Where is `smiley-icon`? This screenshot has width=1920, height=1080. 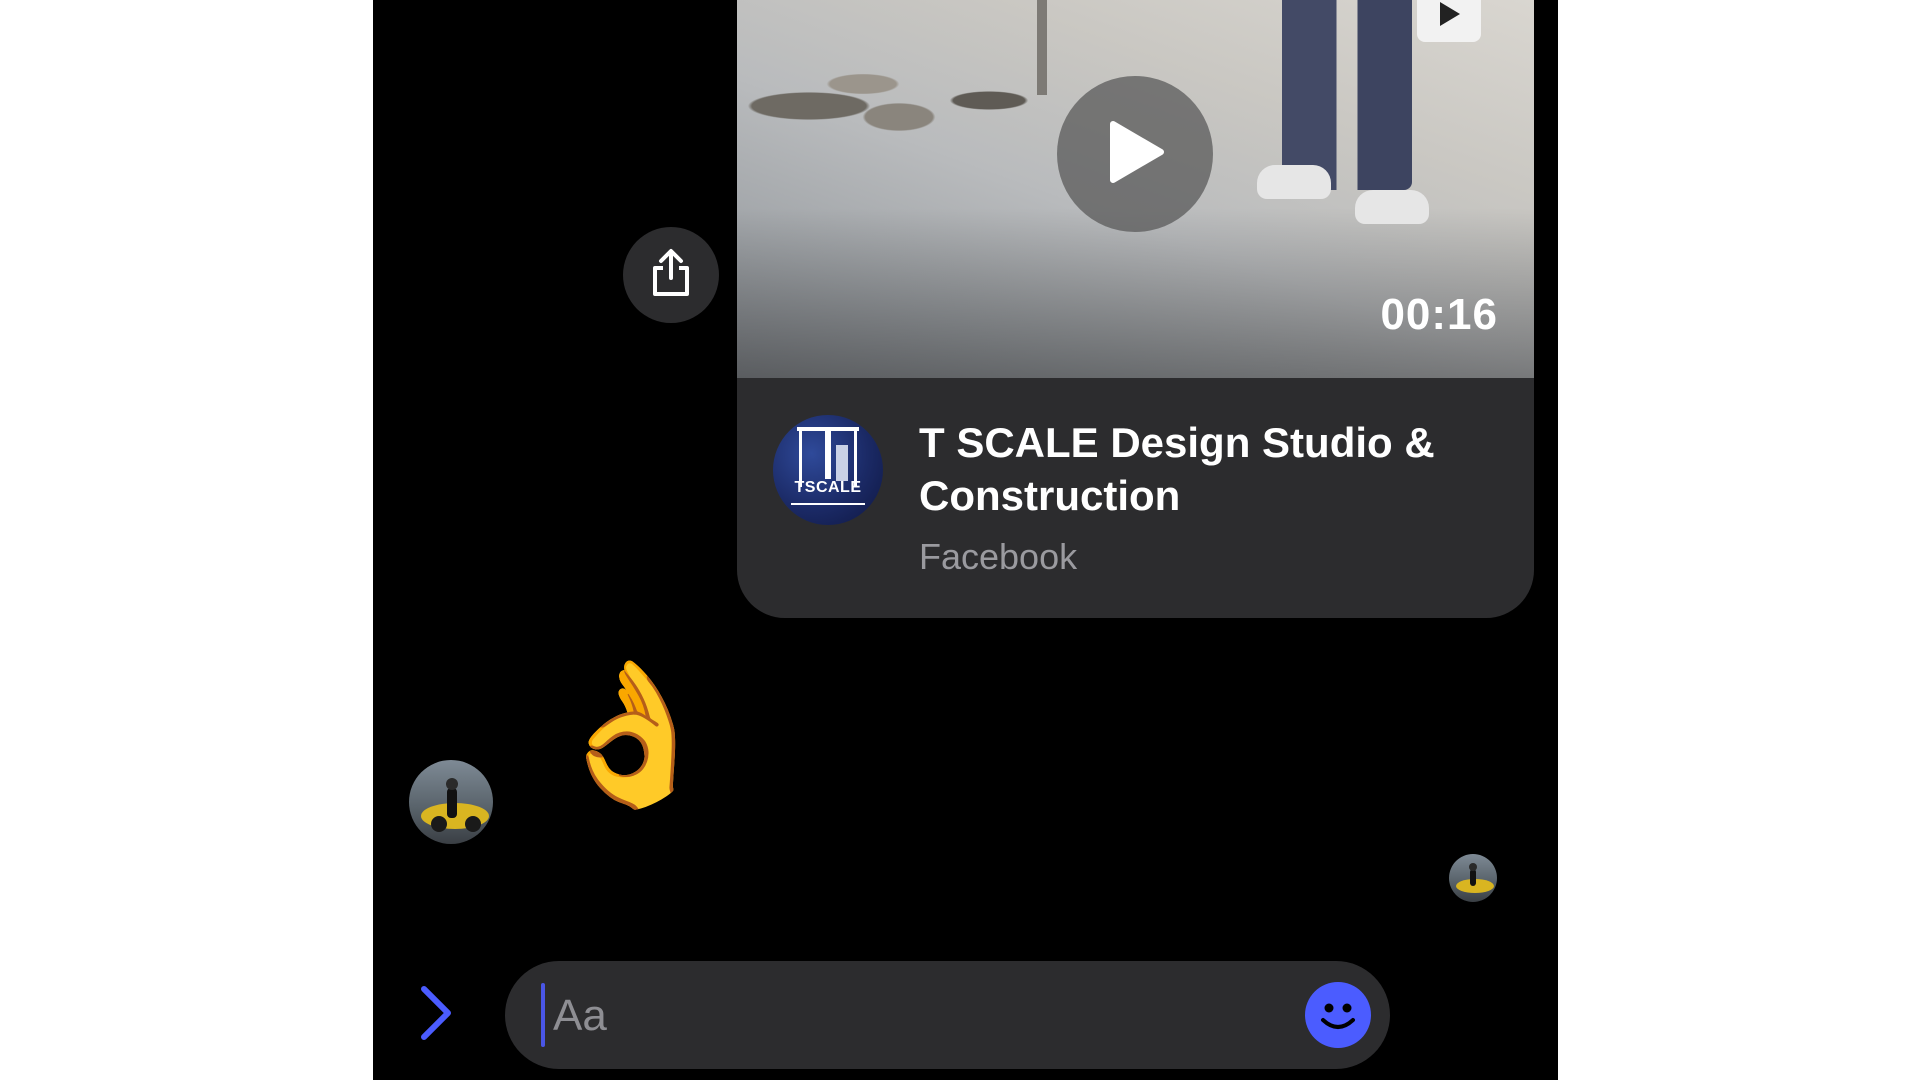
smiley-icon is located at coordinates (1338, 1027).